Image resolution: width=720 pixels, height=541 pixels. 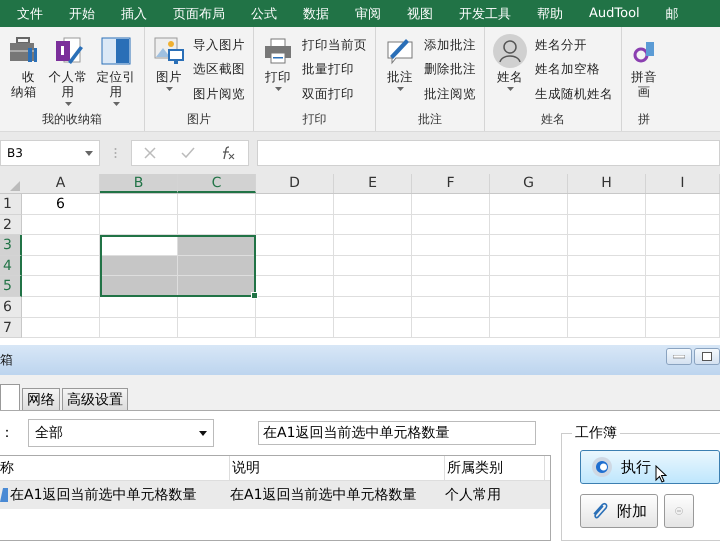 What do you see at coordinates (150, 153) in the screenshot?
I see `cancel-icon` at bounding box center [150, 153].